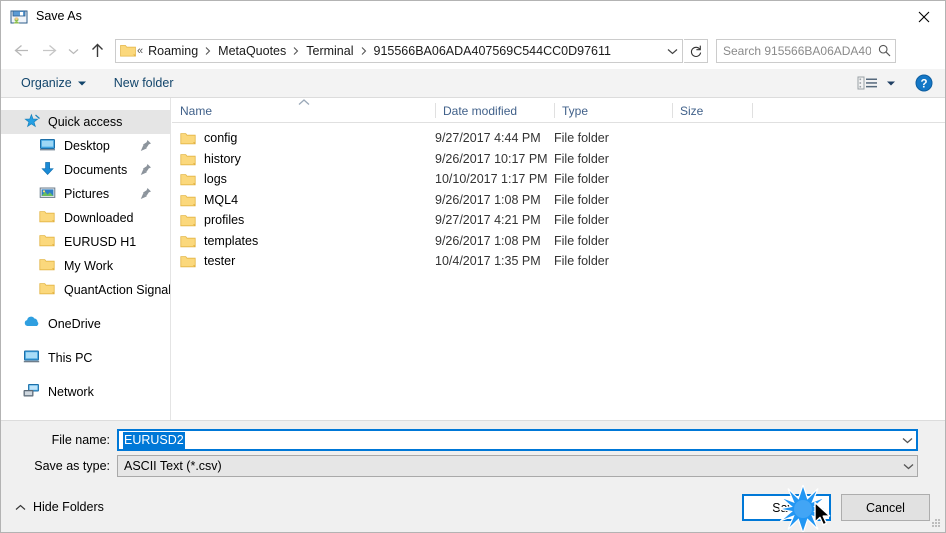  I want to click on save-button-label: Save, so click(786, 507).